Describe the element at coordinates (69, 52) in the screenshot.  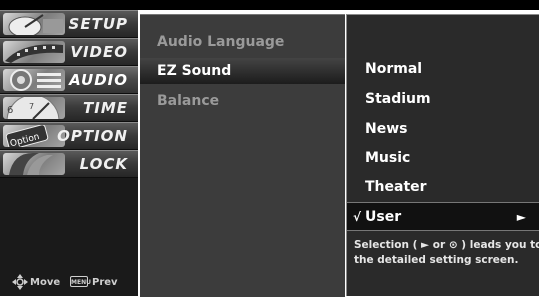
I see `menu-item-video: VIDEO` at that location.